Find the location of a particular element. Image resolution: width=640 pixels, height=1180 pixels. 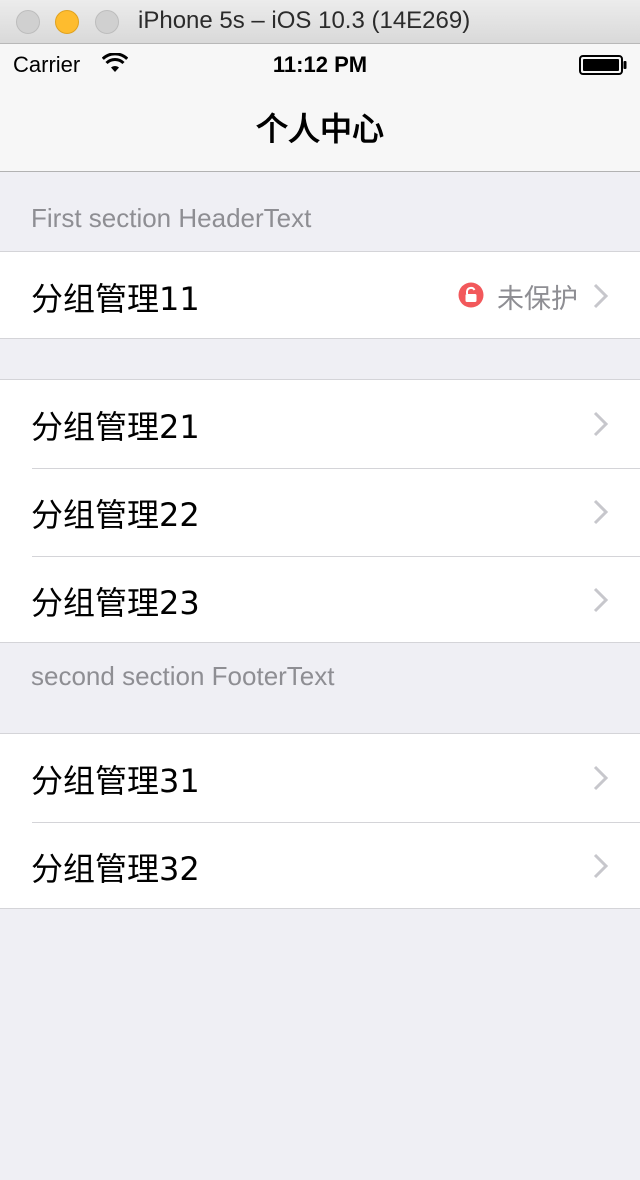

window-title: iPhone 5s – iOS 10.3 (14E269) is located at coordinates (304, 20).